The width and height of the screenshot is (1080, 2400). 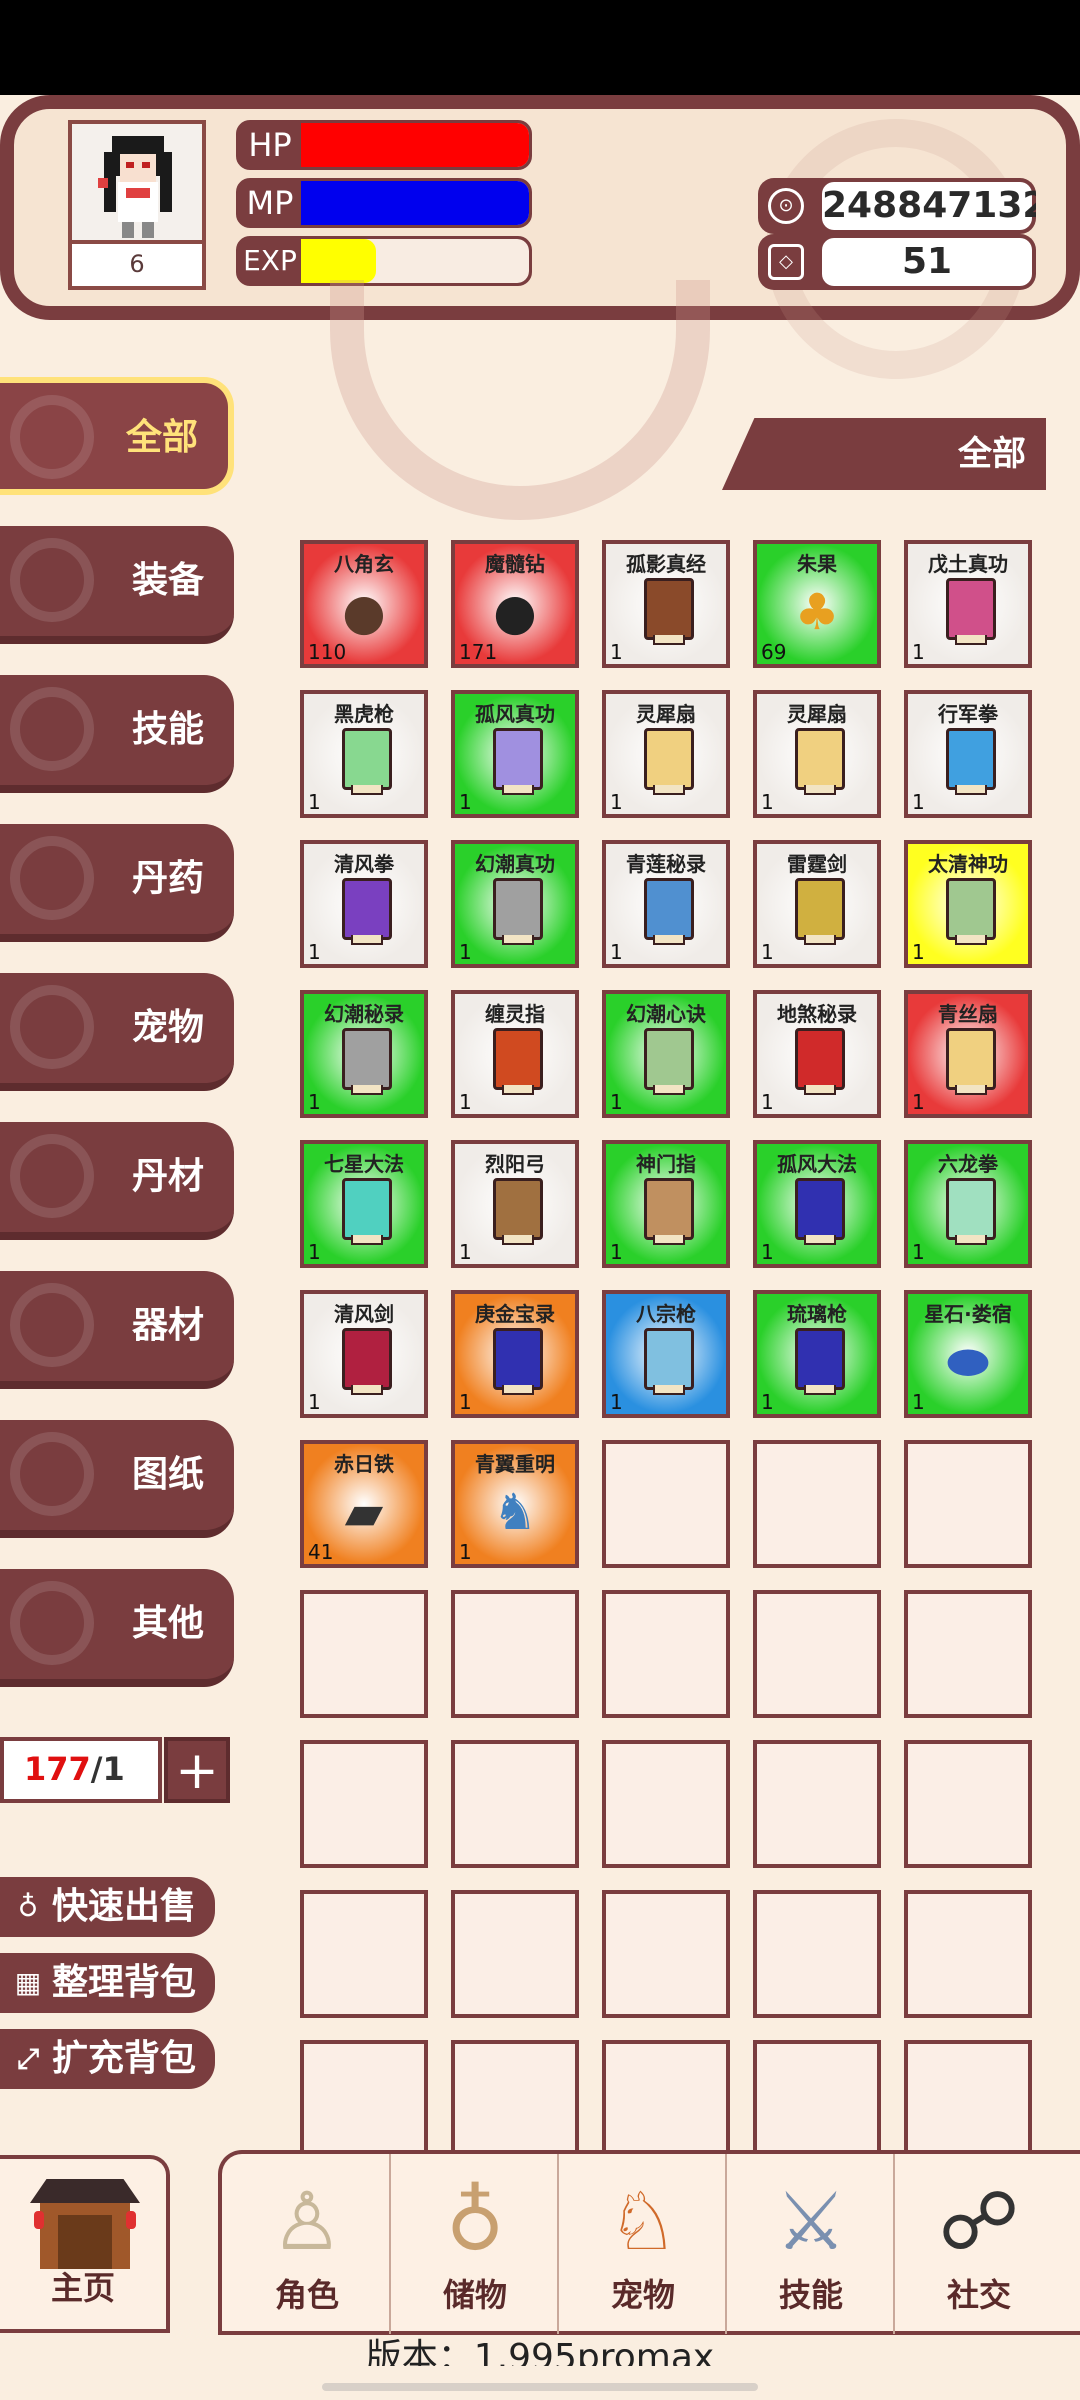 What do you see at coordinates (364, 904) in the screenshot?
I see `inventory-item: 清风拳 1` at bounding box center [364, 904].